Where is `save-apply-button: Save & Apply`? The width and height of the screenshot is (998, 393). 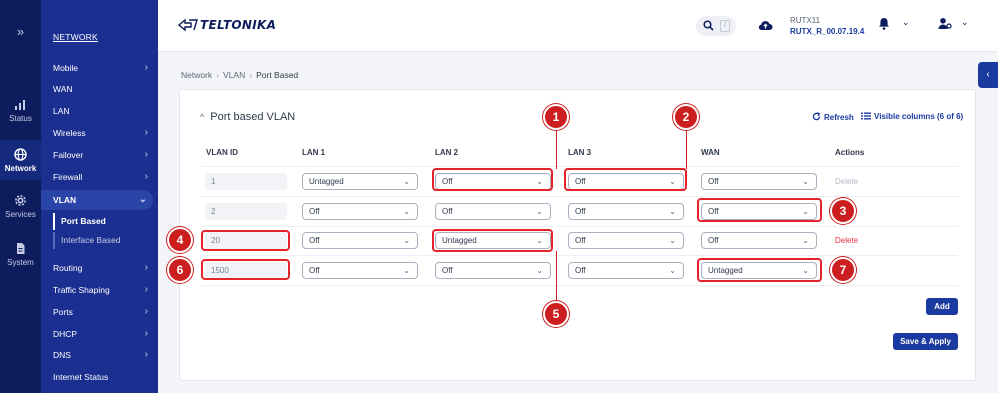 save-apply-button: Save & Apply is located at coordinates (925, 341).